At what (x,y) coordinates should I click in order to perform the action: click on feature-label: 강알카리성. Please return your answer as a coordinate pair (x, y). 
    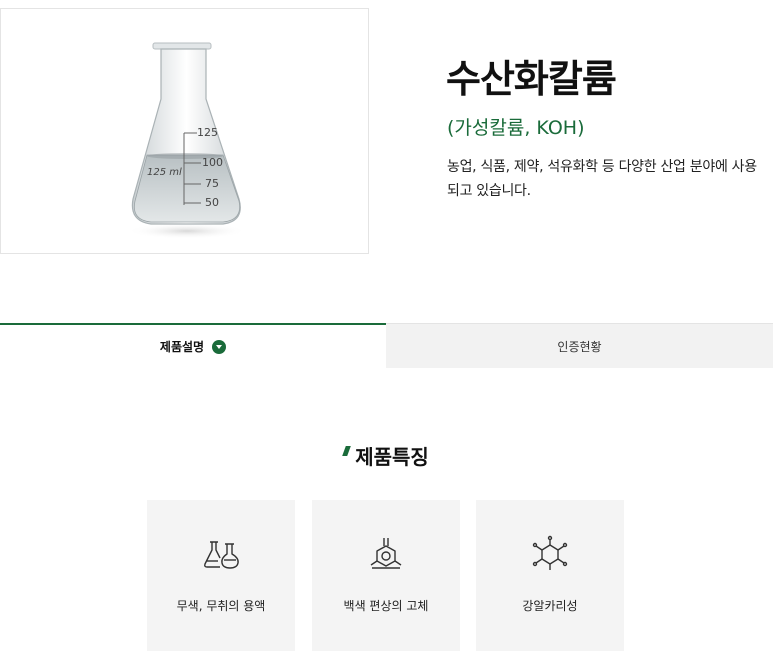
    Looking at the image, I should click on (550, 606).